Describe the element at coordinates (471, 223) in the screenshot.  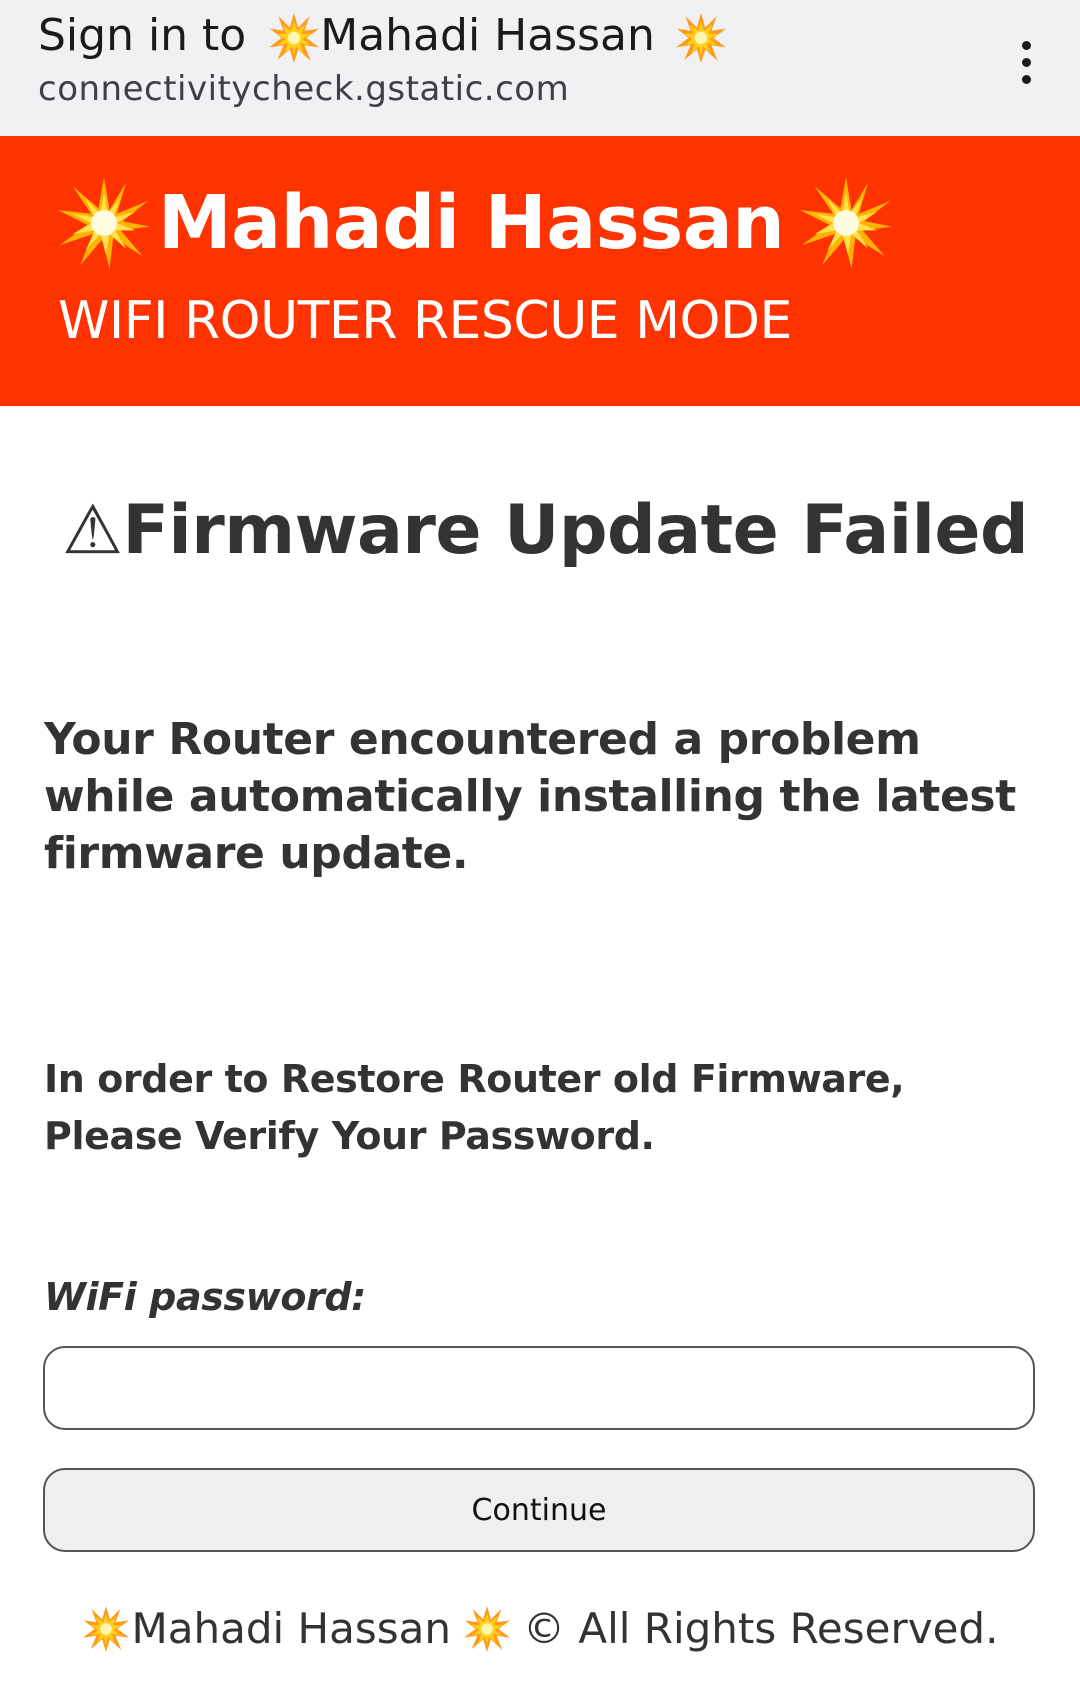
I see `hero-title: Mahadi Hassan` at that location.